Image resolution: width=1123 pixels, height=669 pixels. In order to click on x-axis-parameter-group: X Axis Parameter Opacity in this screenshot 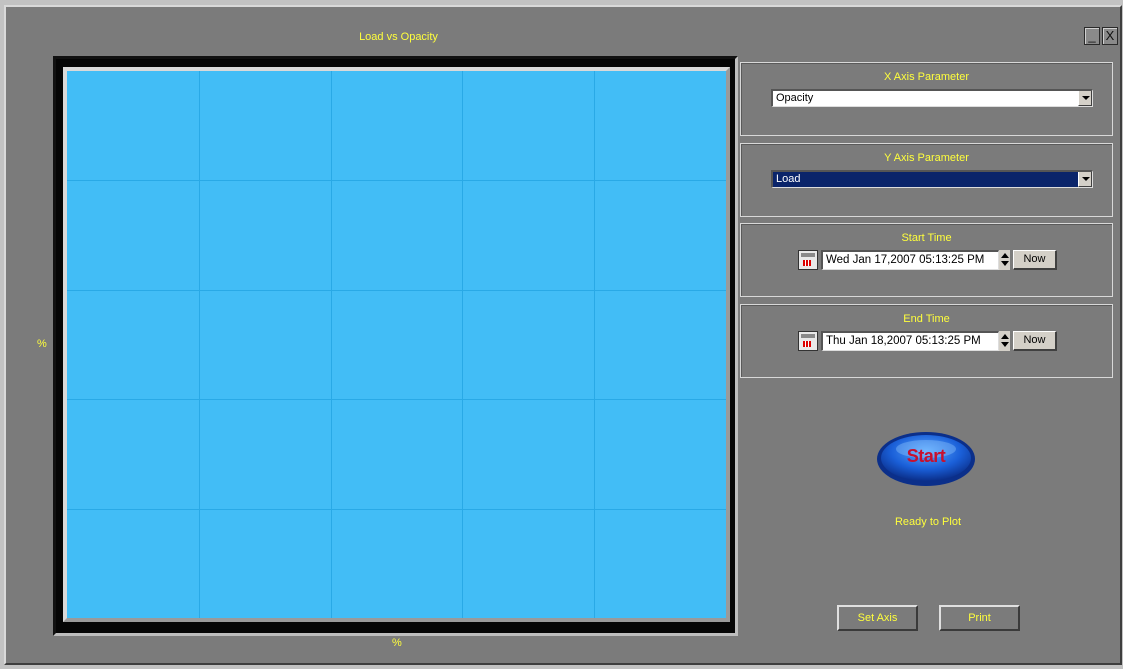, I will do `click(926, 99)`.